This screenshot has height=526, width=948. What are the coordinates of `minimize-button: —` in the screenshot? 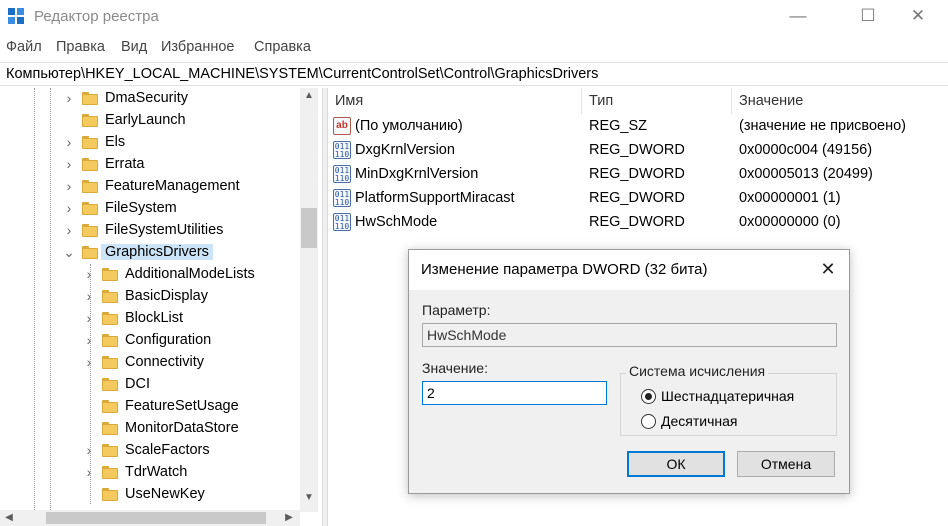 It's located at (798, 17).